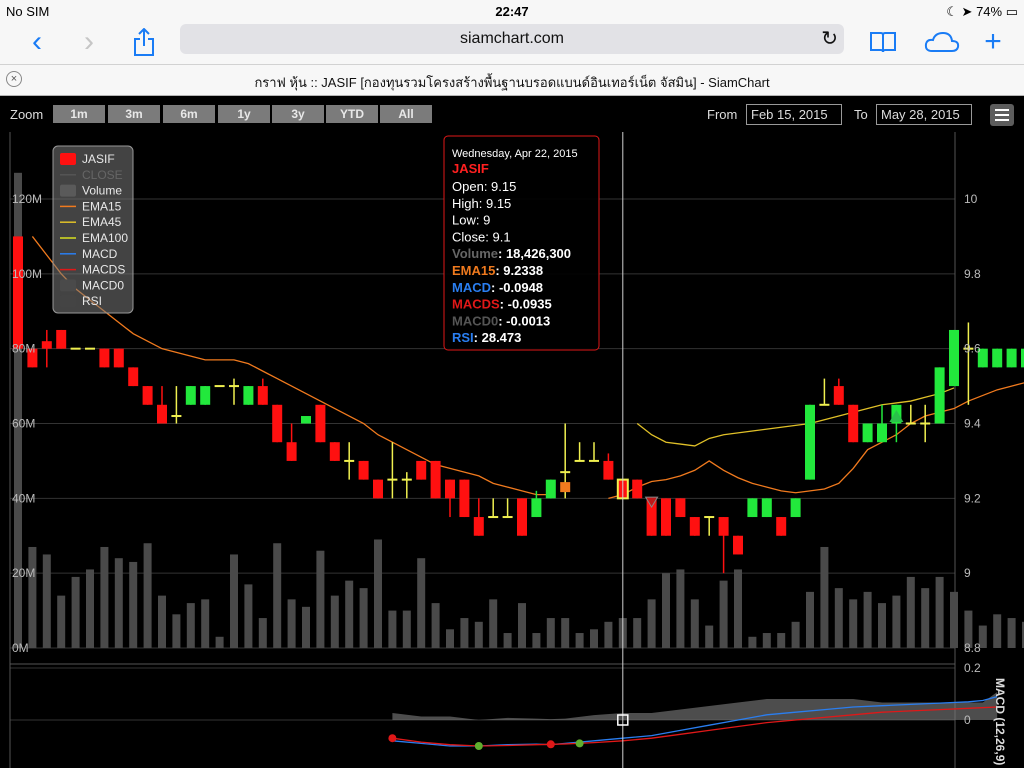 This screenshot has height=768, width=1024. What do you see at coordinates (89, 41) in the screenshot?
I see `forward-icon: ›` at bounding box center [89, 41].